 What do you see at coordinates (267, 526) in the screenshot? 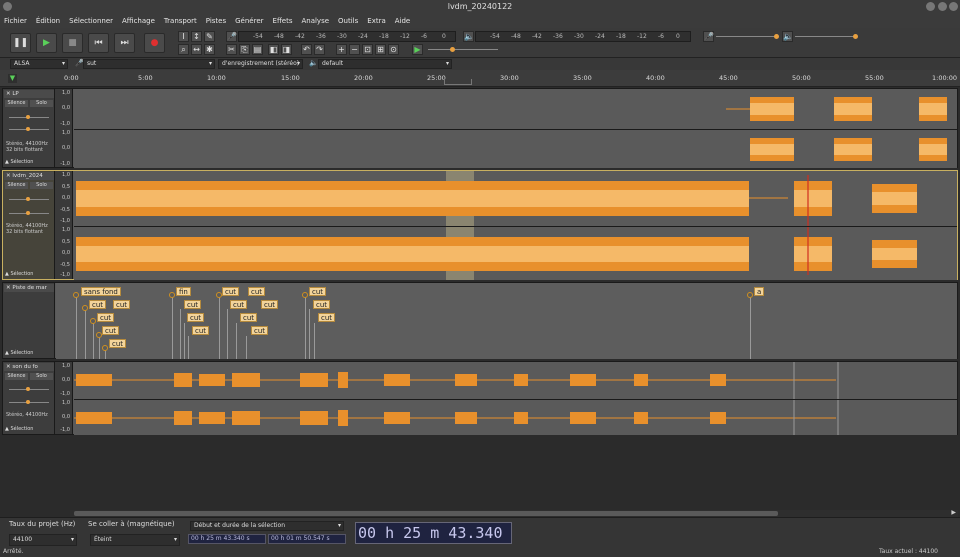
I see `selection-mode-select: Début et durée de la sélection` at bounding box center [267, 526].